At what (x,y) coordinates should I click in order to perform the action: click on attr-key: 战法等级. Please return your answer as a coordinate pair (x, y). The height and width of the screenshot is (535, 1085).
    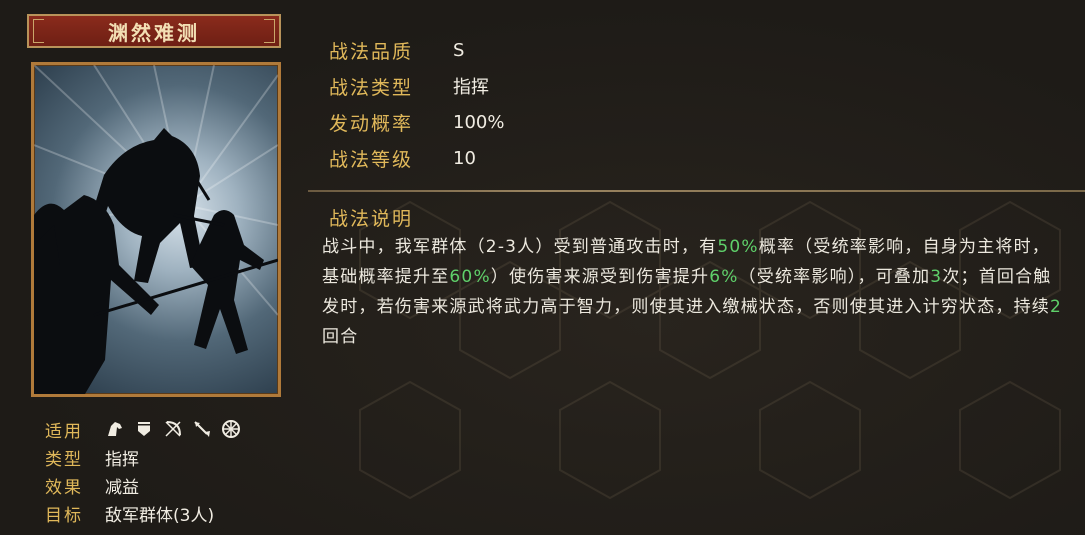
    Looking at the image, I should click on (371, 159).